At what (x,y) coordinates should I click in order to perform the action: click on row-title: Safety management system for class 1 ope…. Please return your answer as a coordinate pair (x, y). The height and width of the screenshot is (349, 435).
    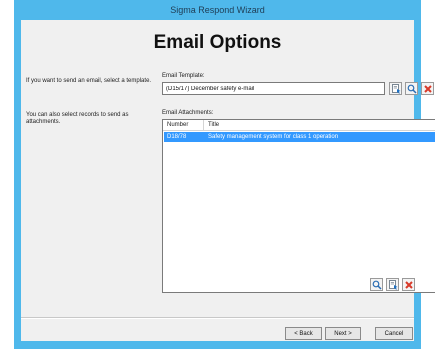
    Looking at the image, I should click on (273, 137).